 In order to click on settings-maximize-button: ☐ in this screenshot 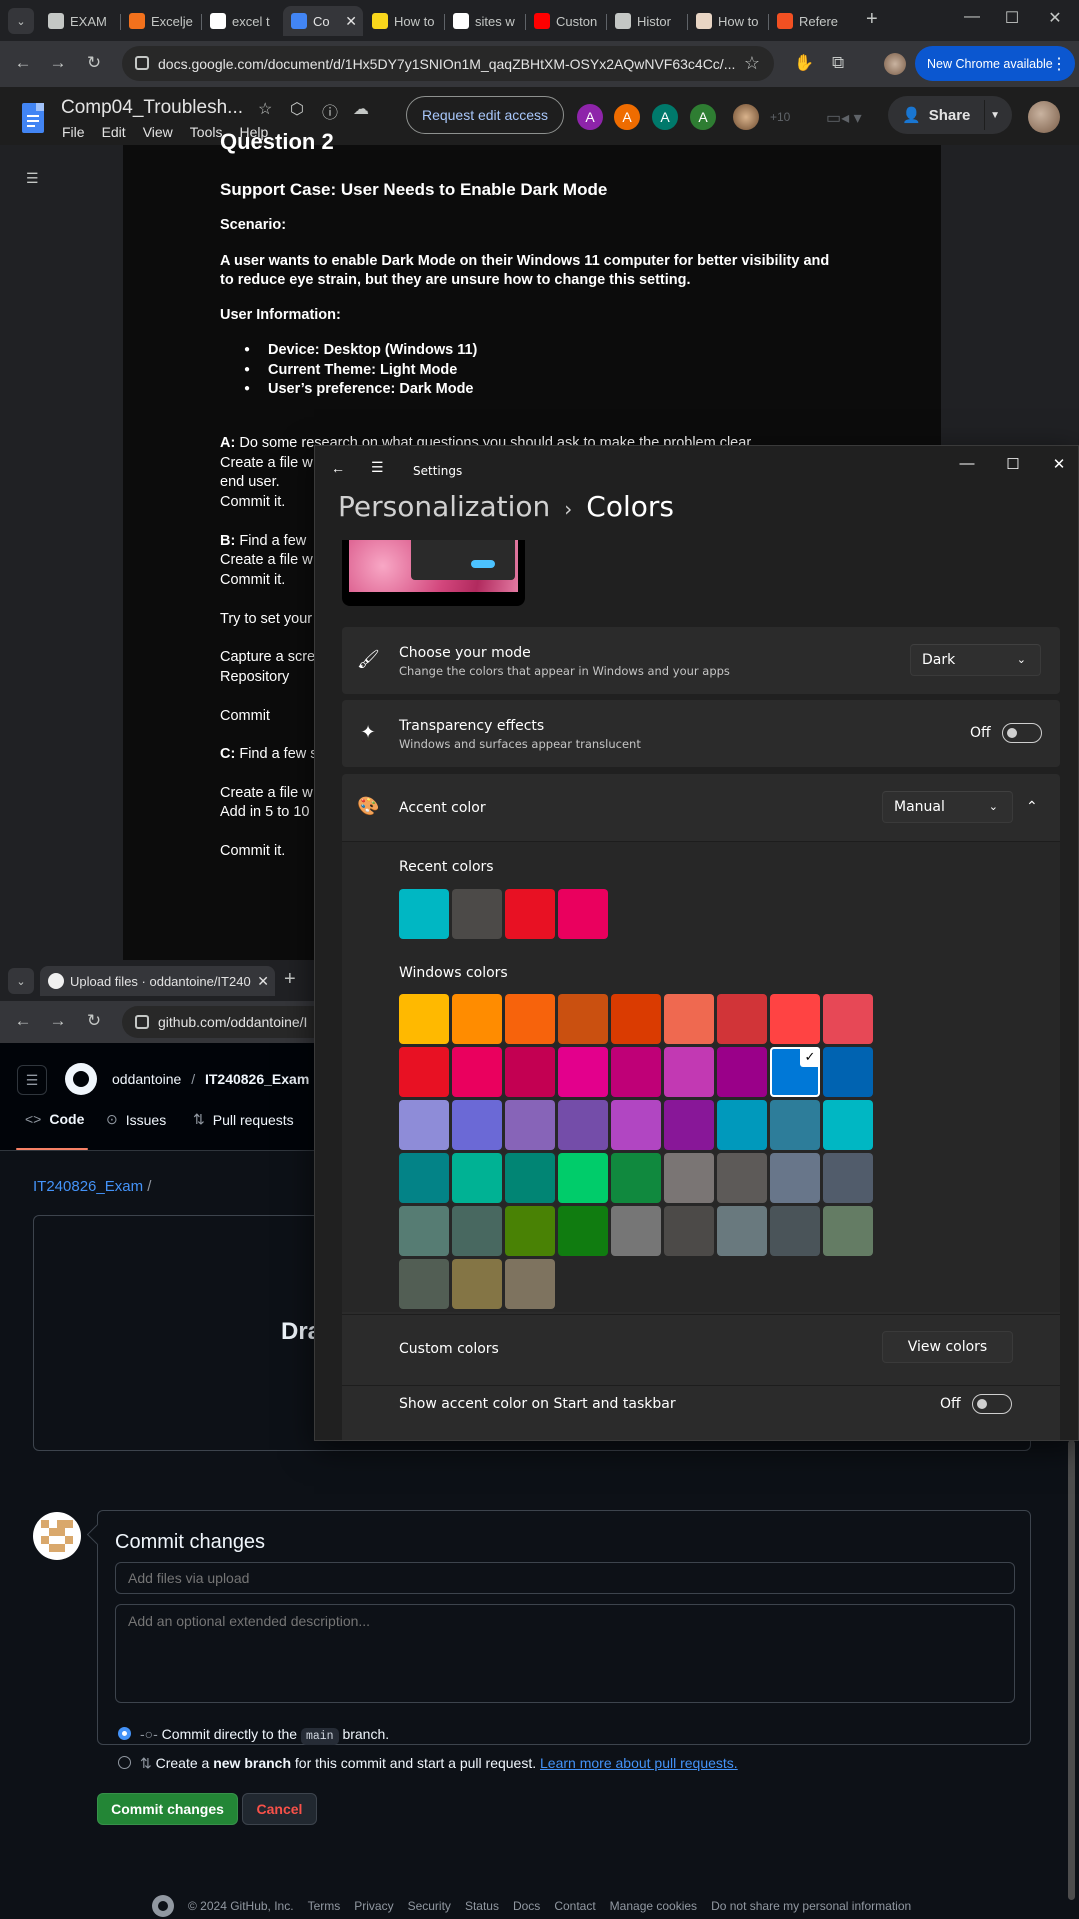, I will do `click(1013, 464)`.